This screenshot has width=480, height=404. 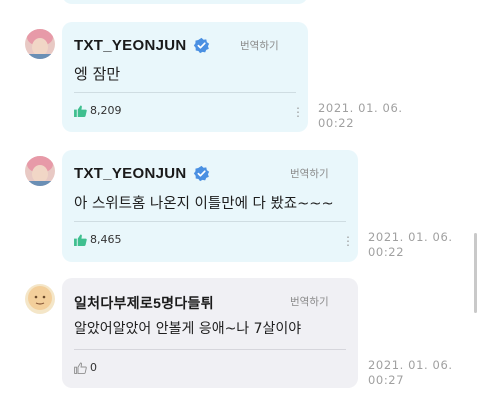 I want to click on thumbs-up-outline-icon, so click(x=80, y=367).